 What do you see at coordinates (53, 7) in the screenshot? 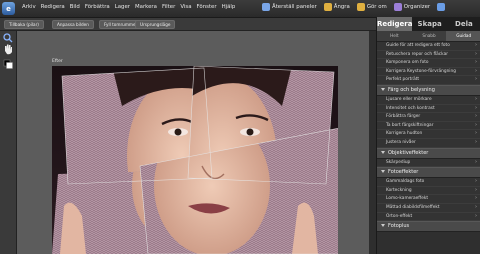
I see `menu-item: Redigera` at bounding box center [53, 7].